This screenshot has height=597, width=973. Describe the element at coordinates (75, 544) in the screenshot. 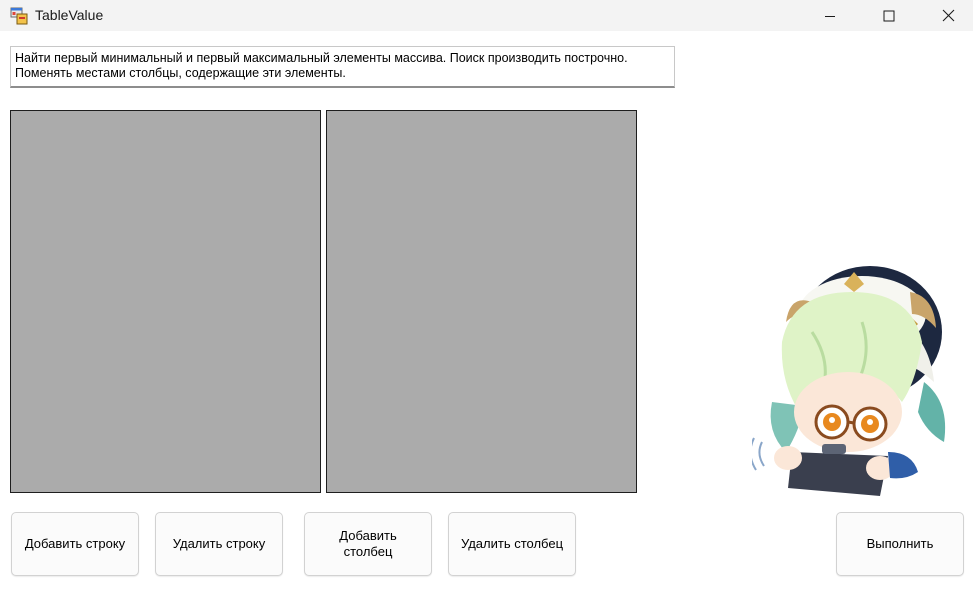

I see `add-row-button: Добавить строку` at that location.